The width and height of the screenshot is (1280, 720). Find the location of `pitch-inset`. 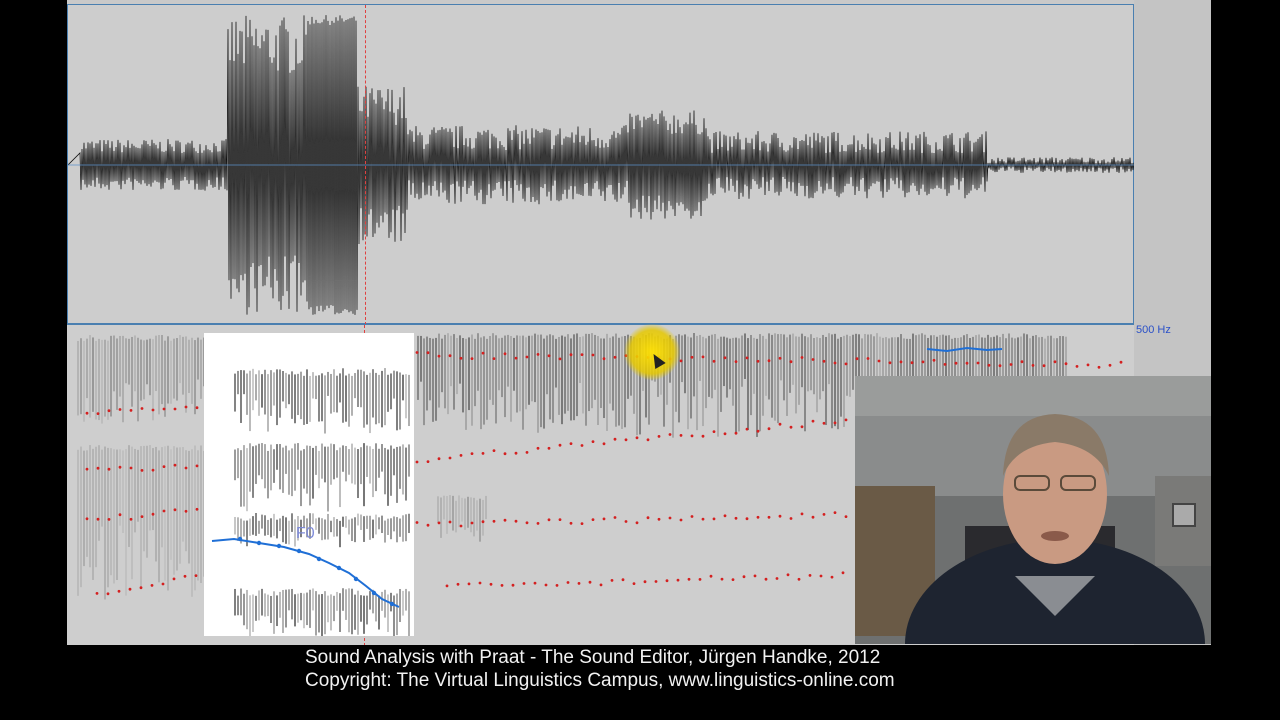

pitch-inset is located at coordinates (309, 484).